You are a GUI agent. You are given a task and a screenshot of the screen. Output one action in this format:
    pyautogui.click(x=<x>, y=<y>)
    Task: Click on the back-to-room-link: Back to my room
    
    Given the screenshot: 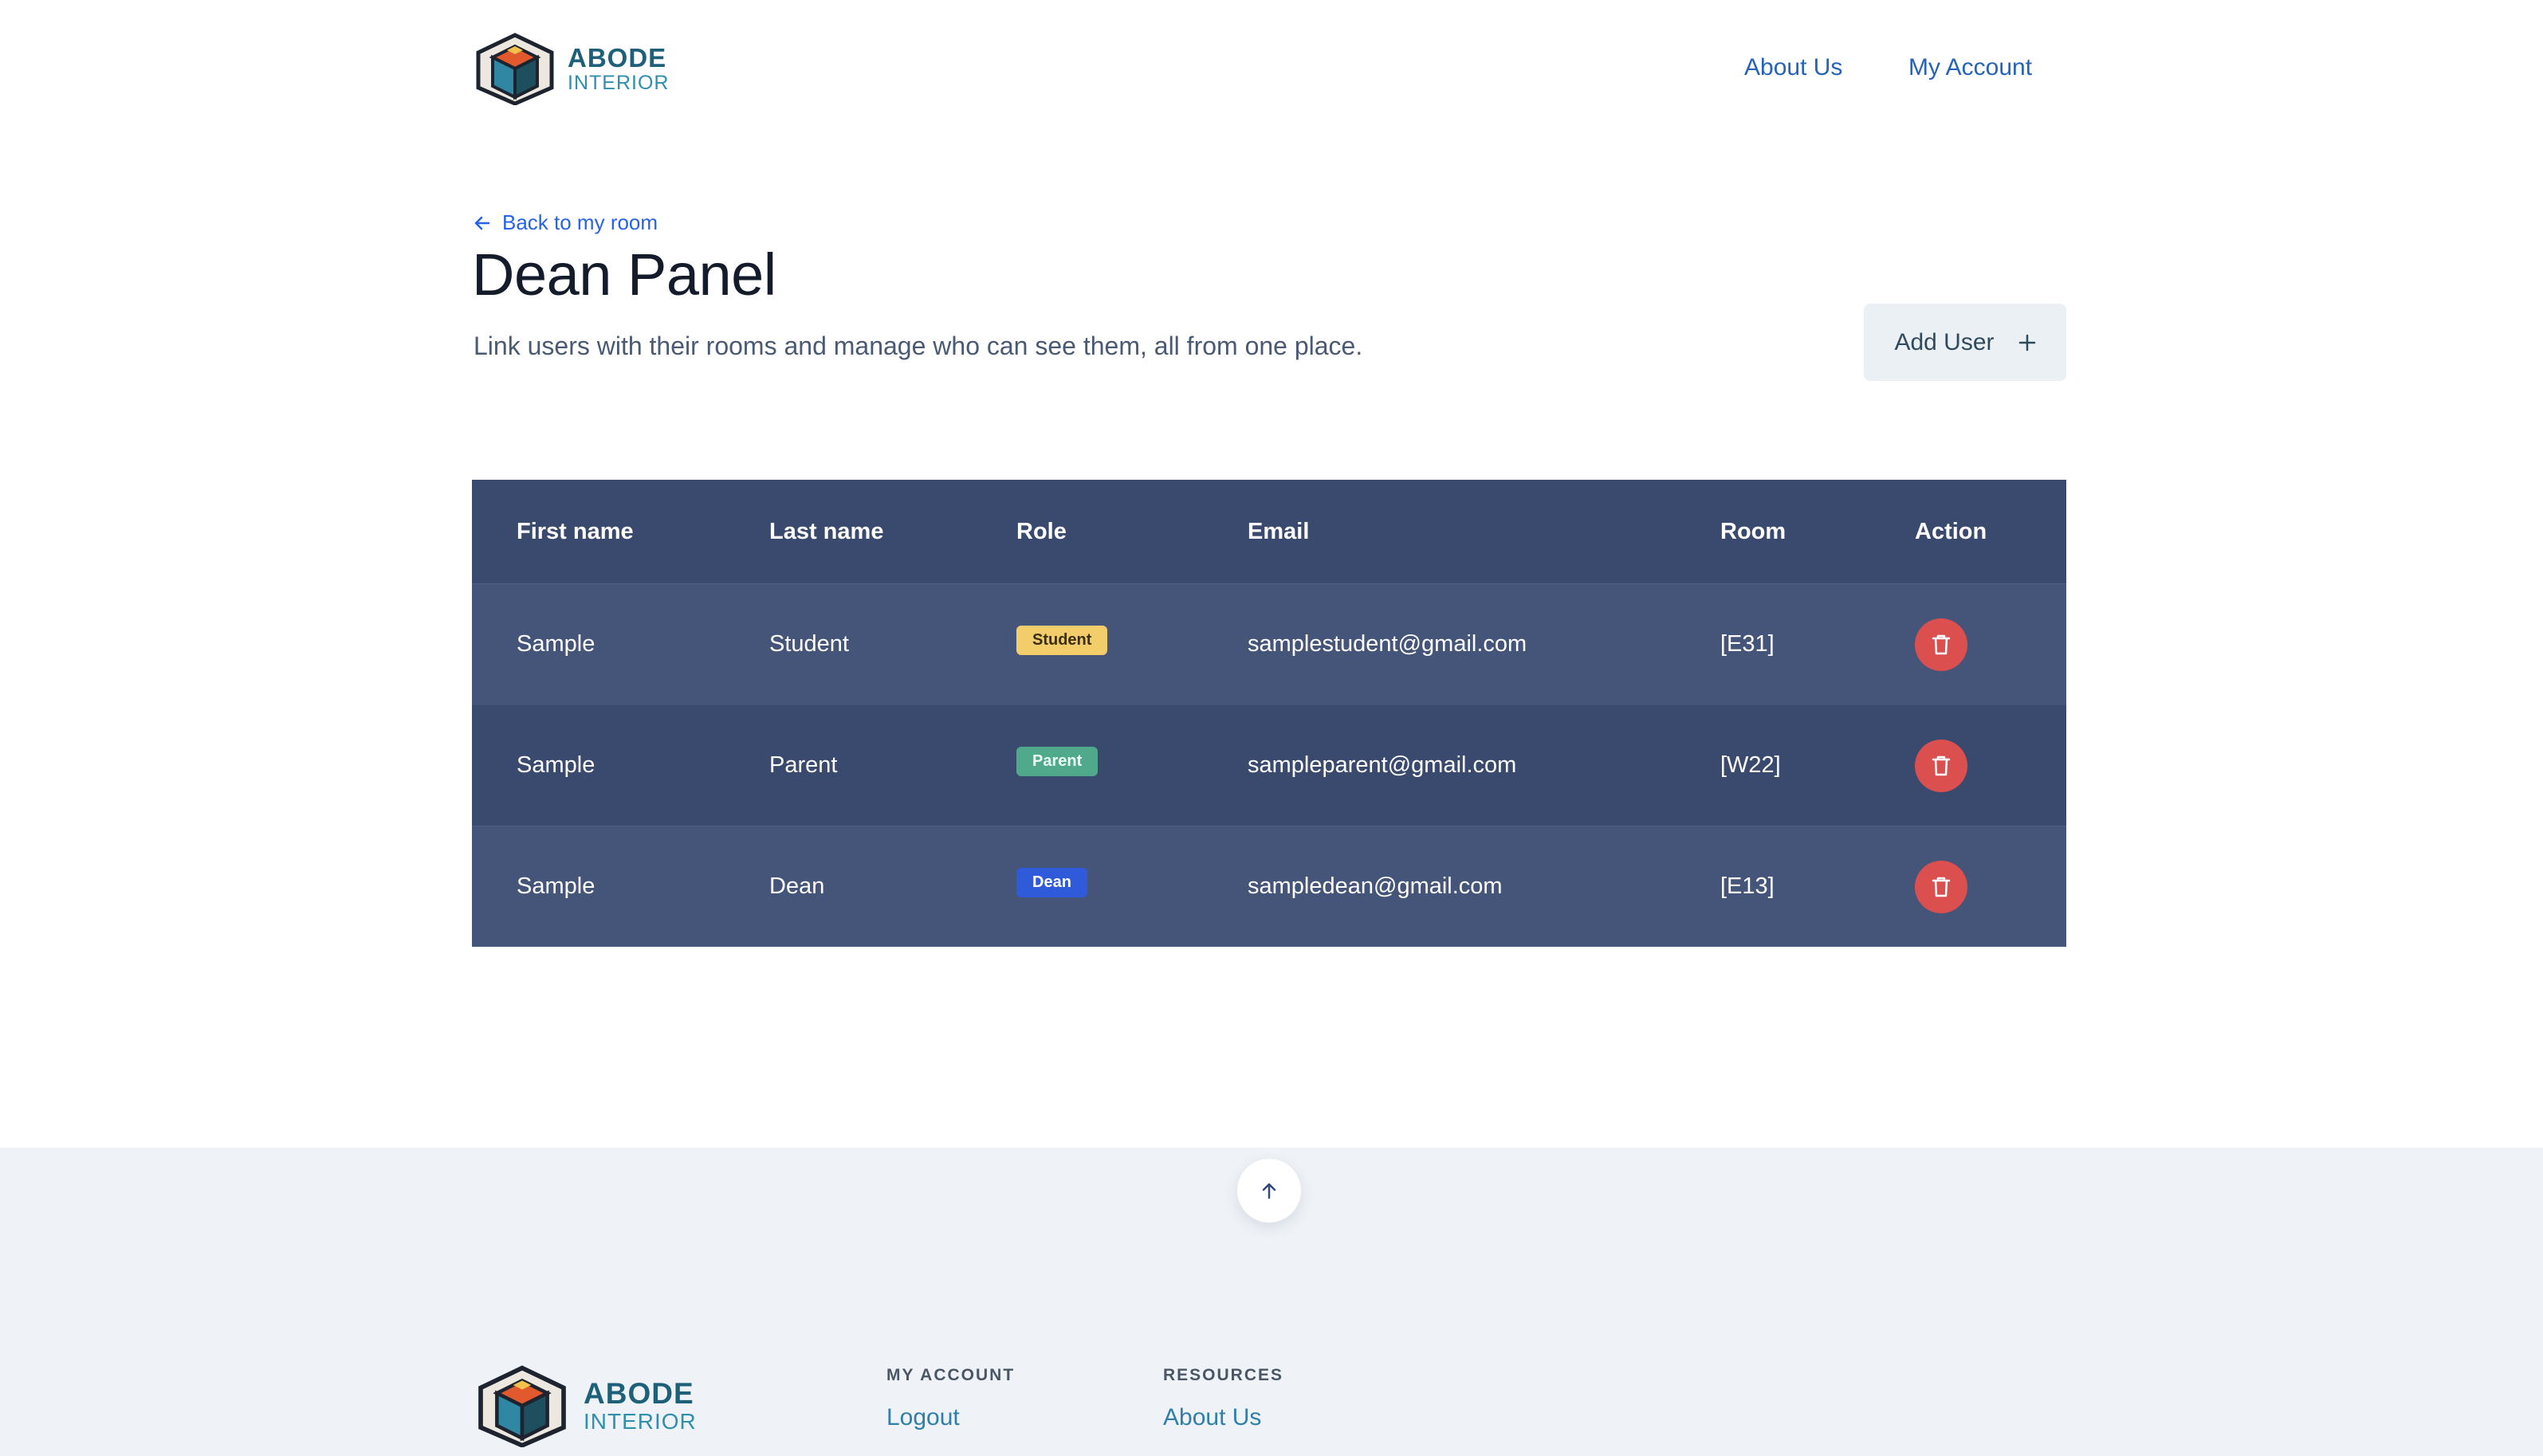 What is the action you would take?
    pyautogui.click(x=566, y=222)
    